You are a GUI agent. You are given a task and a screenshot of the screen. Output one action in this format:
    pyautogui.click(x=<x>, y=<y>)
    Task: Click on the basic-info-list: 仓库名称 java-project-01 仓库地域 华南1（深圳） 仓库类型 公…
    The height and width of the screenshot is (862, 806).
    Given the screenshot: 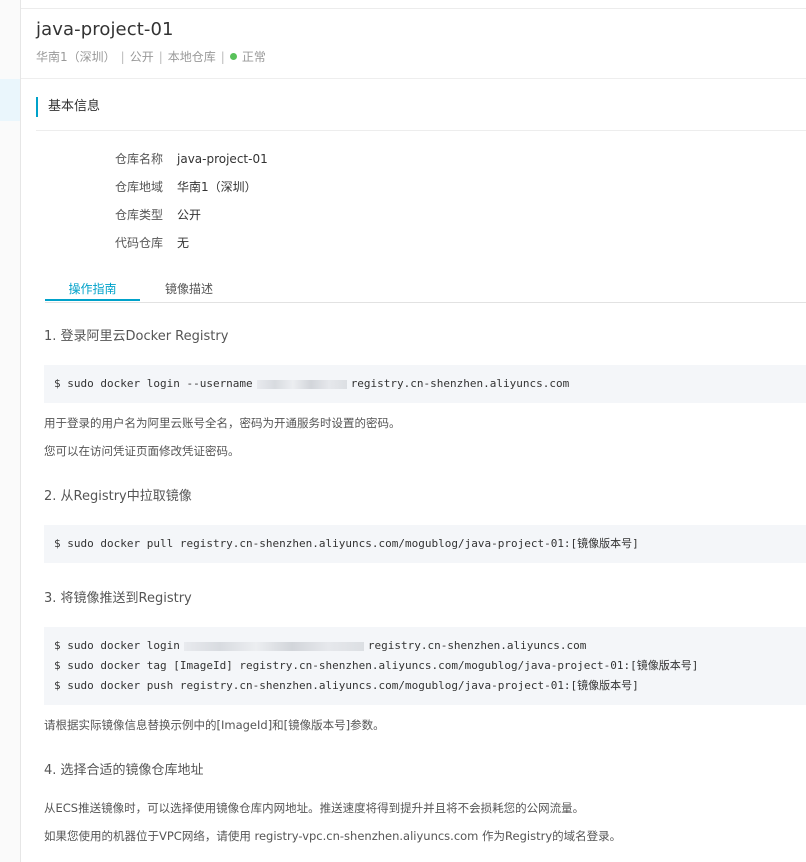 What is the action you would take?
    pyautogui.click(x=191, y=206)
    